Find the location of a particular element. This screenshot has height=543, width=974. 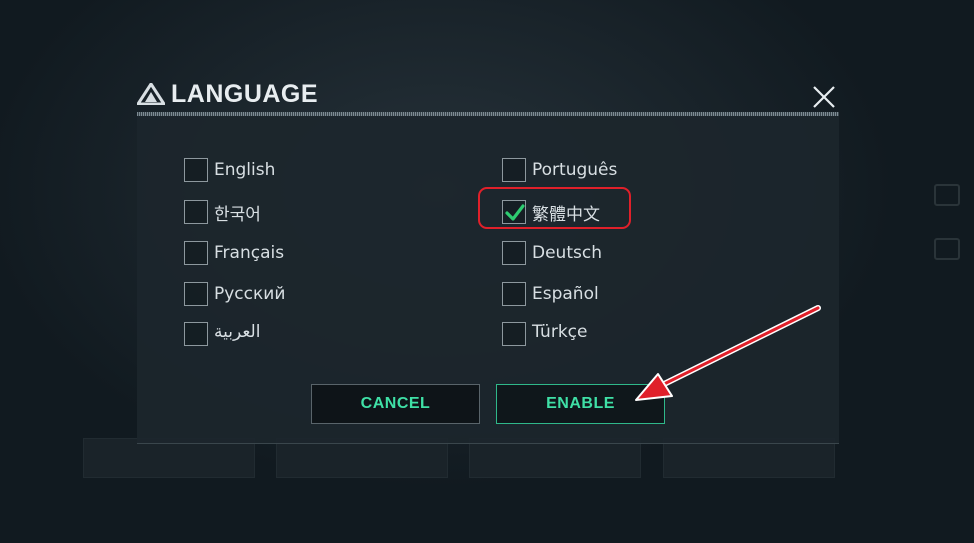

language-label: Türkçe is located at coordinates (560, 332).